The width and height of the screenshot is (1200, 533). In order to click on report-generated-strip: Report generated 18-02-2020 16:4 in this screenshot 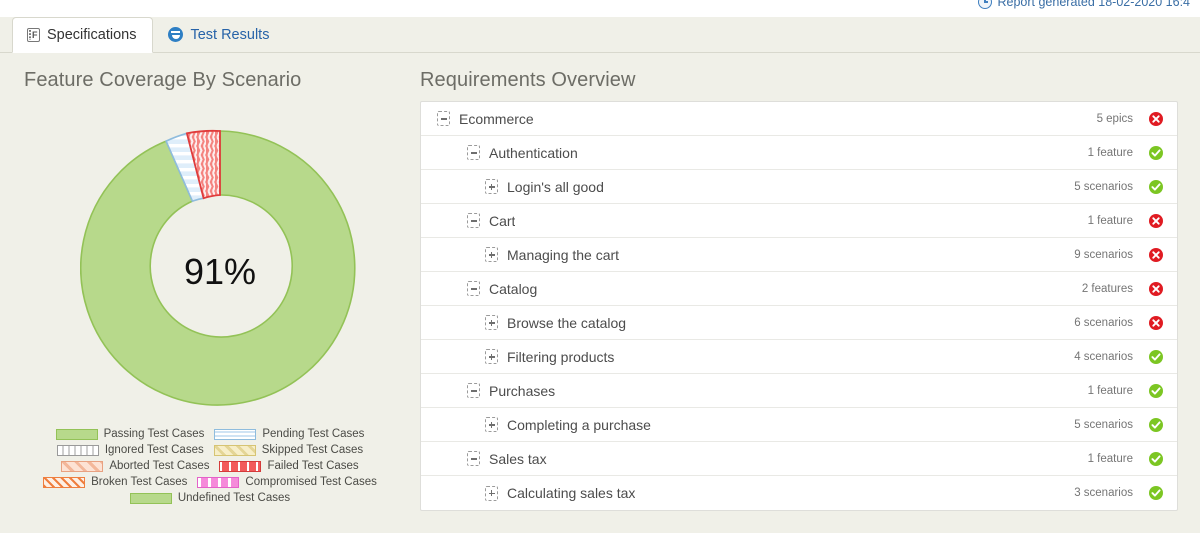, I will do `click(1084, 5)`.